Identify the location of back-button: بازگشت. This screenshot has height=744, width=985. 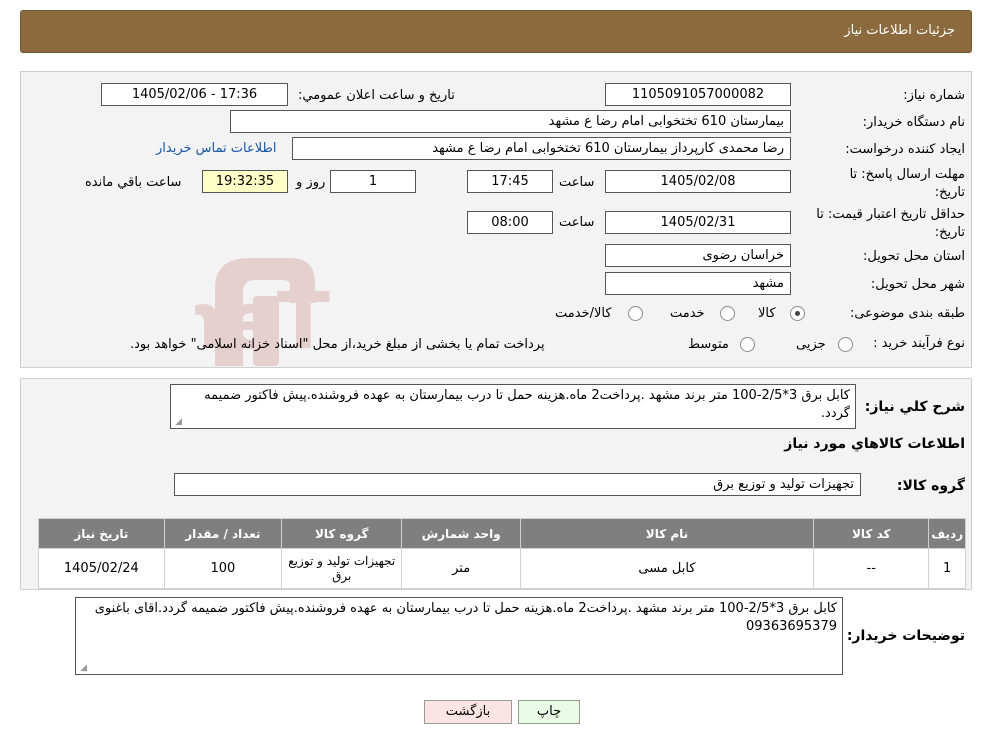
(468, 712).